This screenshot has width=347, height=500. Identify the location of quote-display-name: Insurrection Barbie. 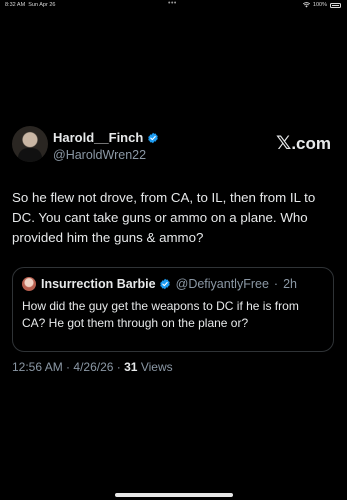
(98, 284).